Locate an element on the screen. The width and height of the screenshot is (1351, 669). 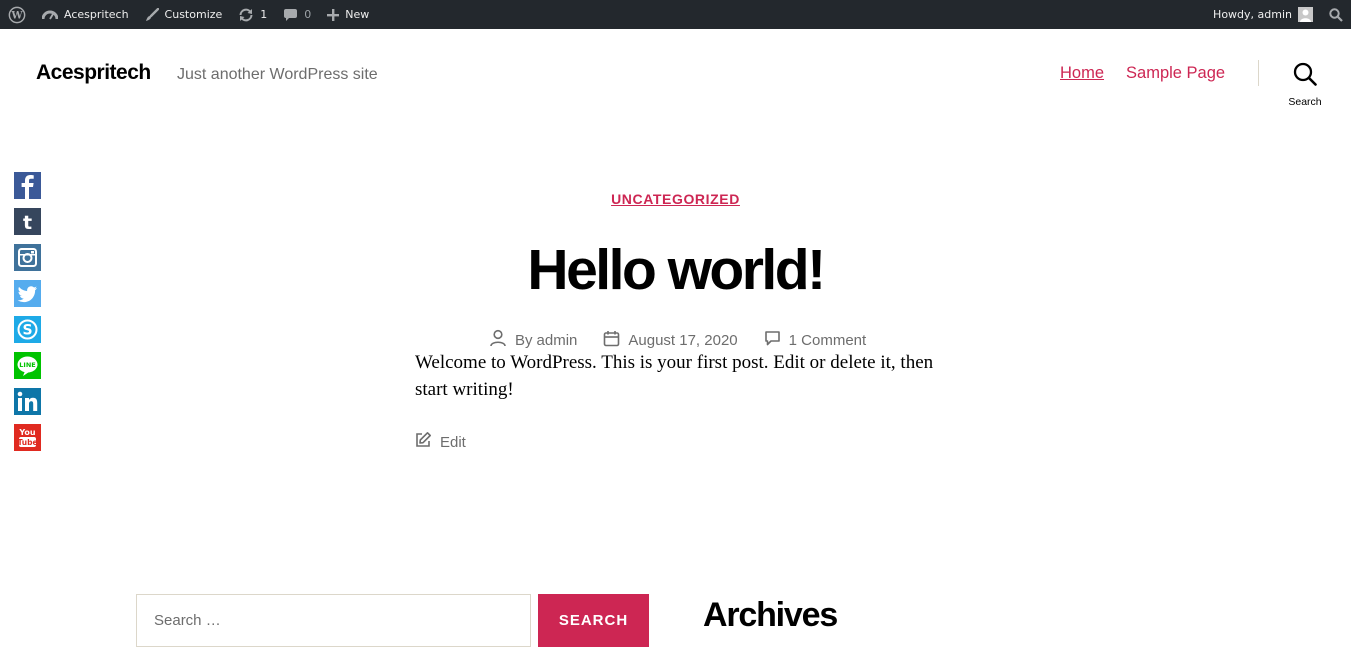
admin-bar-left: W Acespritech Customize 1 0 New is located at coordinates (188, 14).